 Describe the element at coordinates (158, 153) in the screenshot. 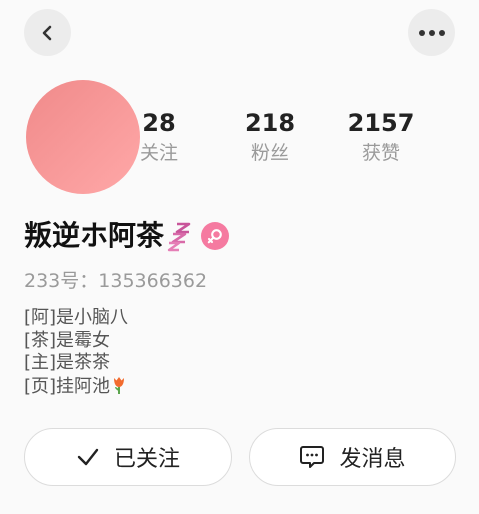

I see `stat-following-label: 关注` at that location.